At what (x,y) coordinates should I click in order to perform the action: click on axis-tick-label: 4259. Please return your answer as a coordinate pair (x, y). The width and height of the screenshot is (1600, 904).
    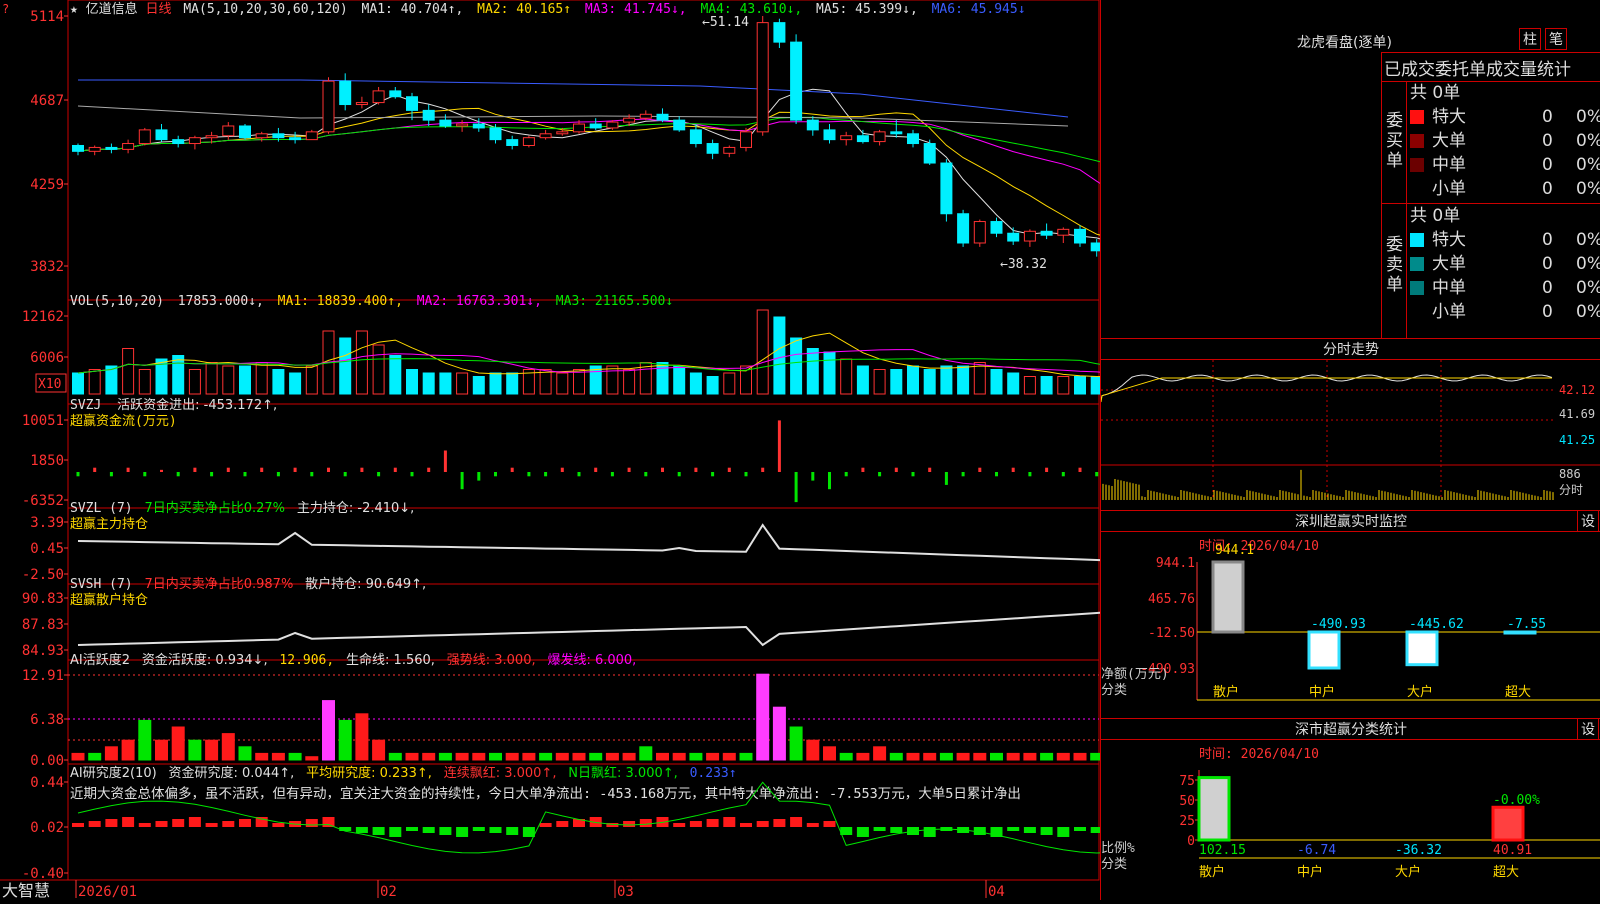
    Looking at the image, I should click on (47, 185).